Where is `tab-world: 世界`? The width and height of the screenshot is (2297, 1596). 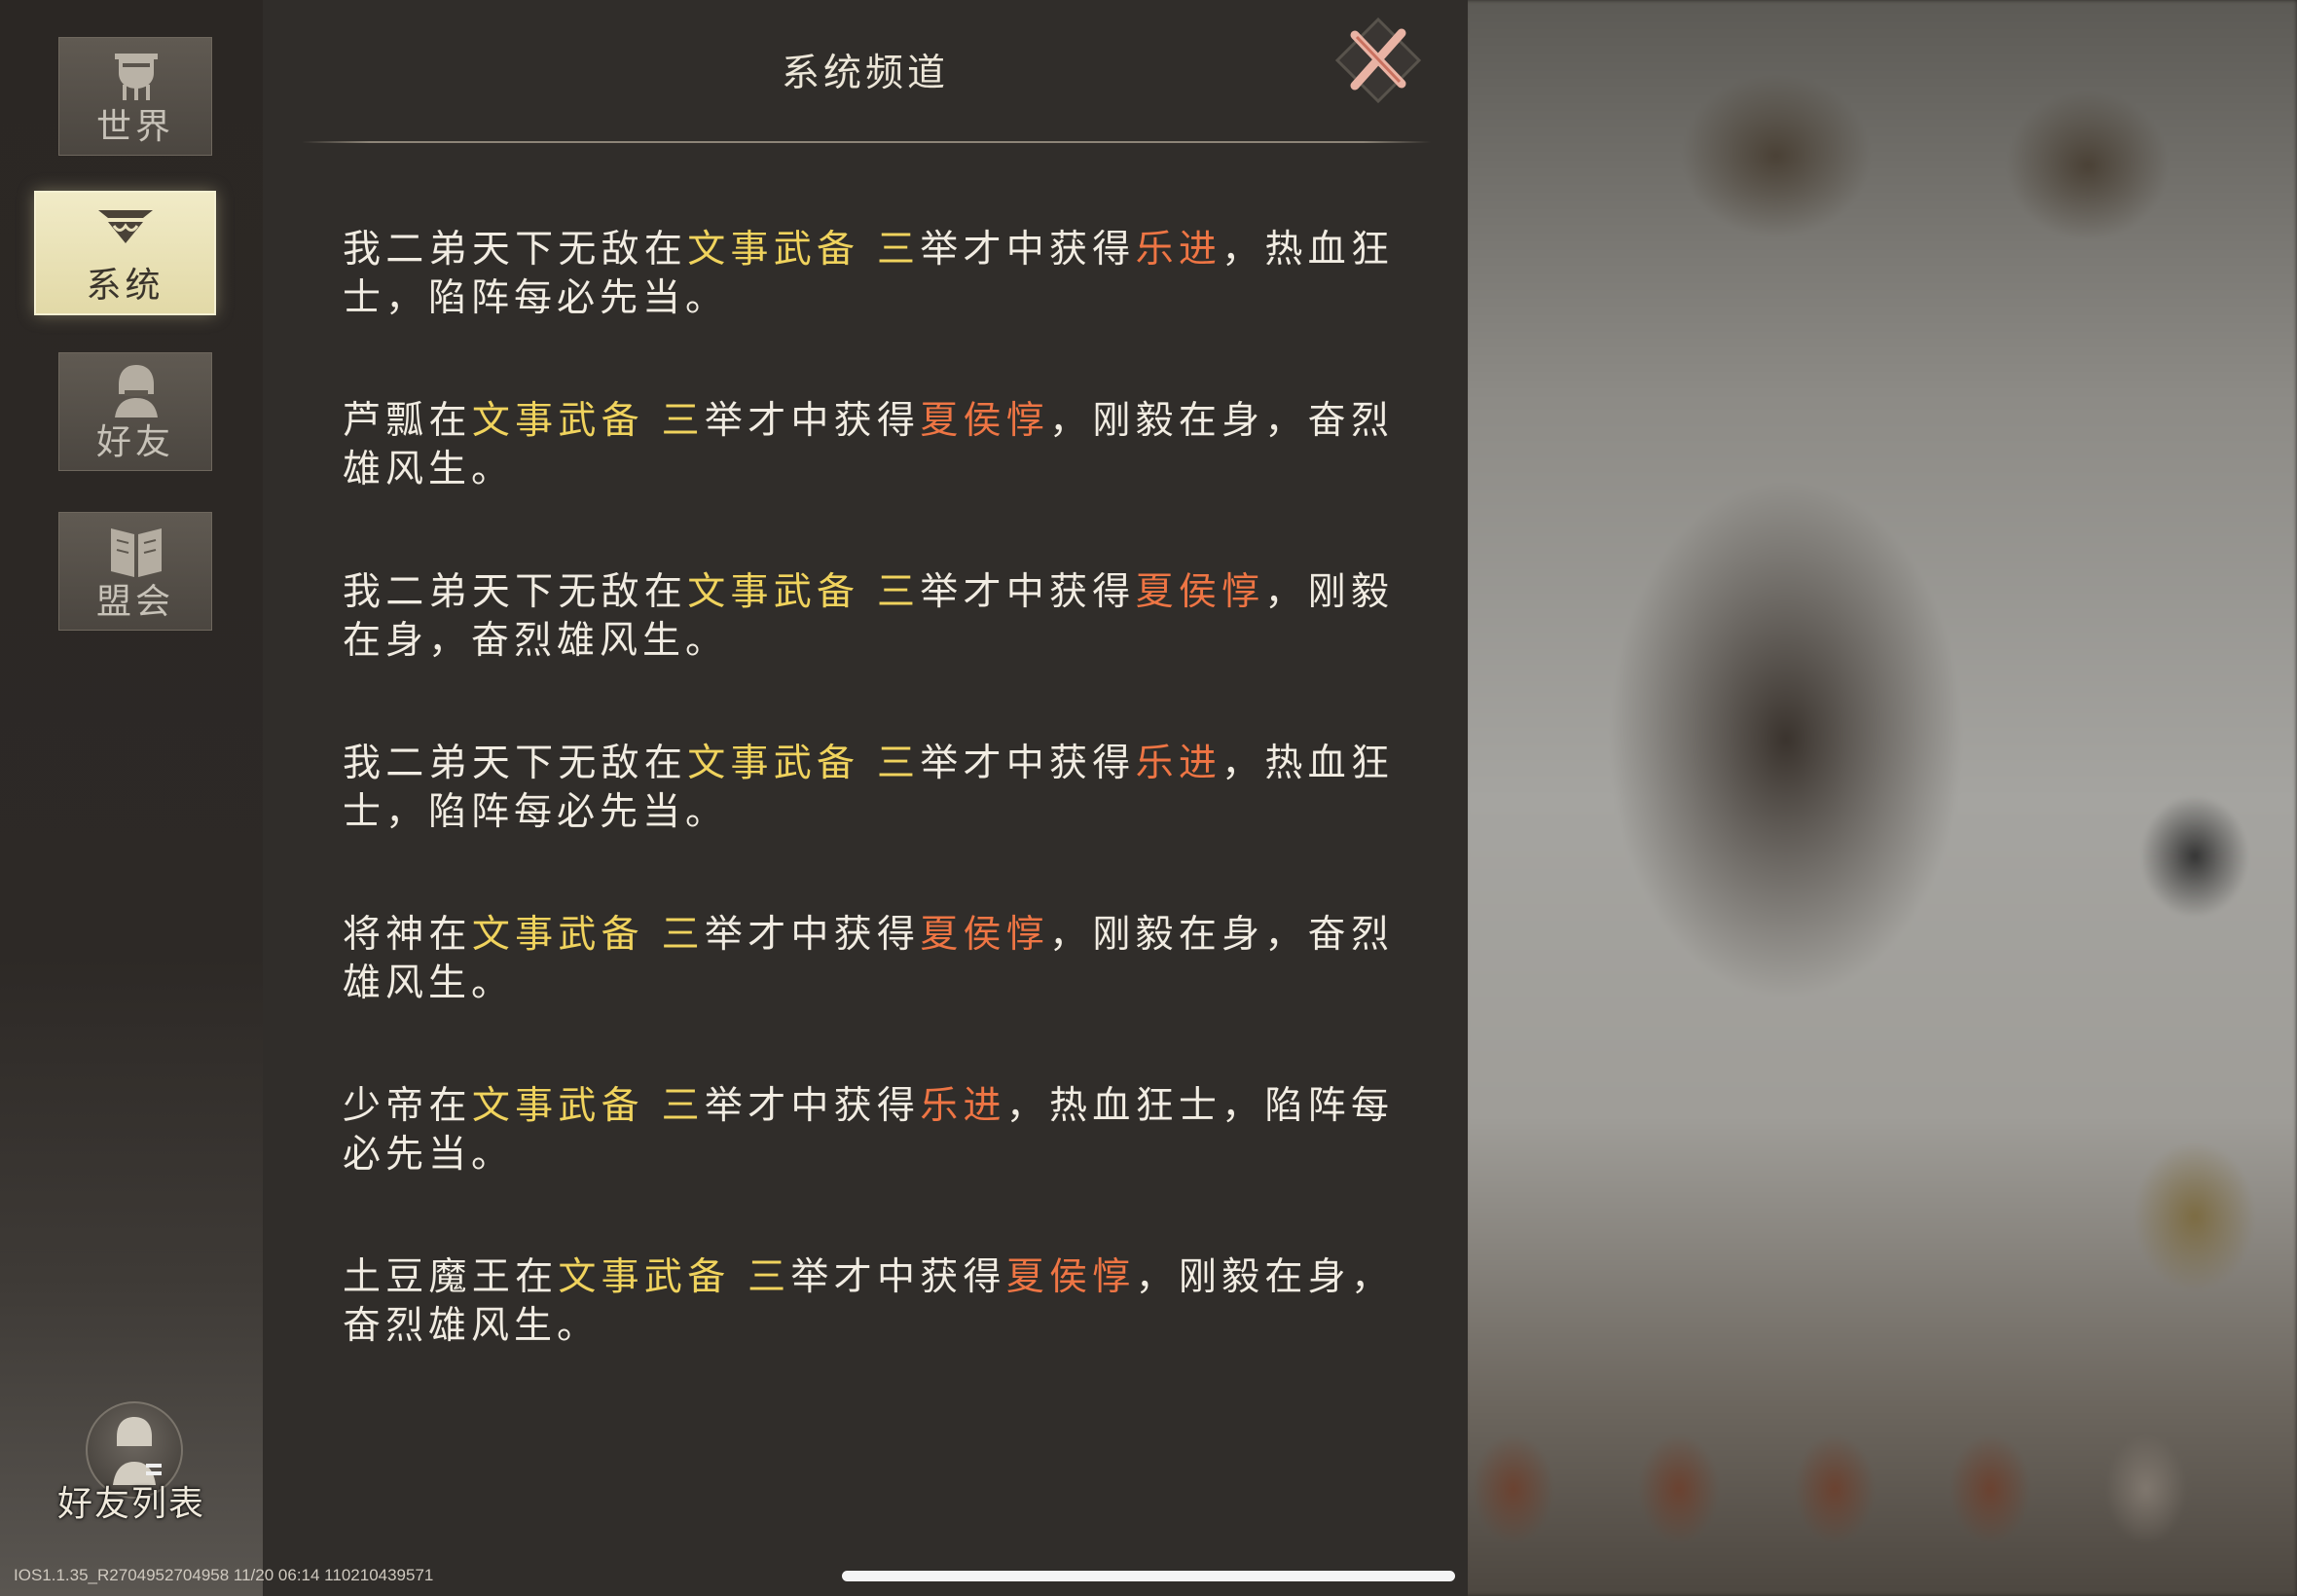
tab-world: 世界 is located at coordinates (135, 97).